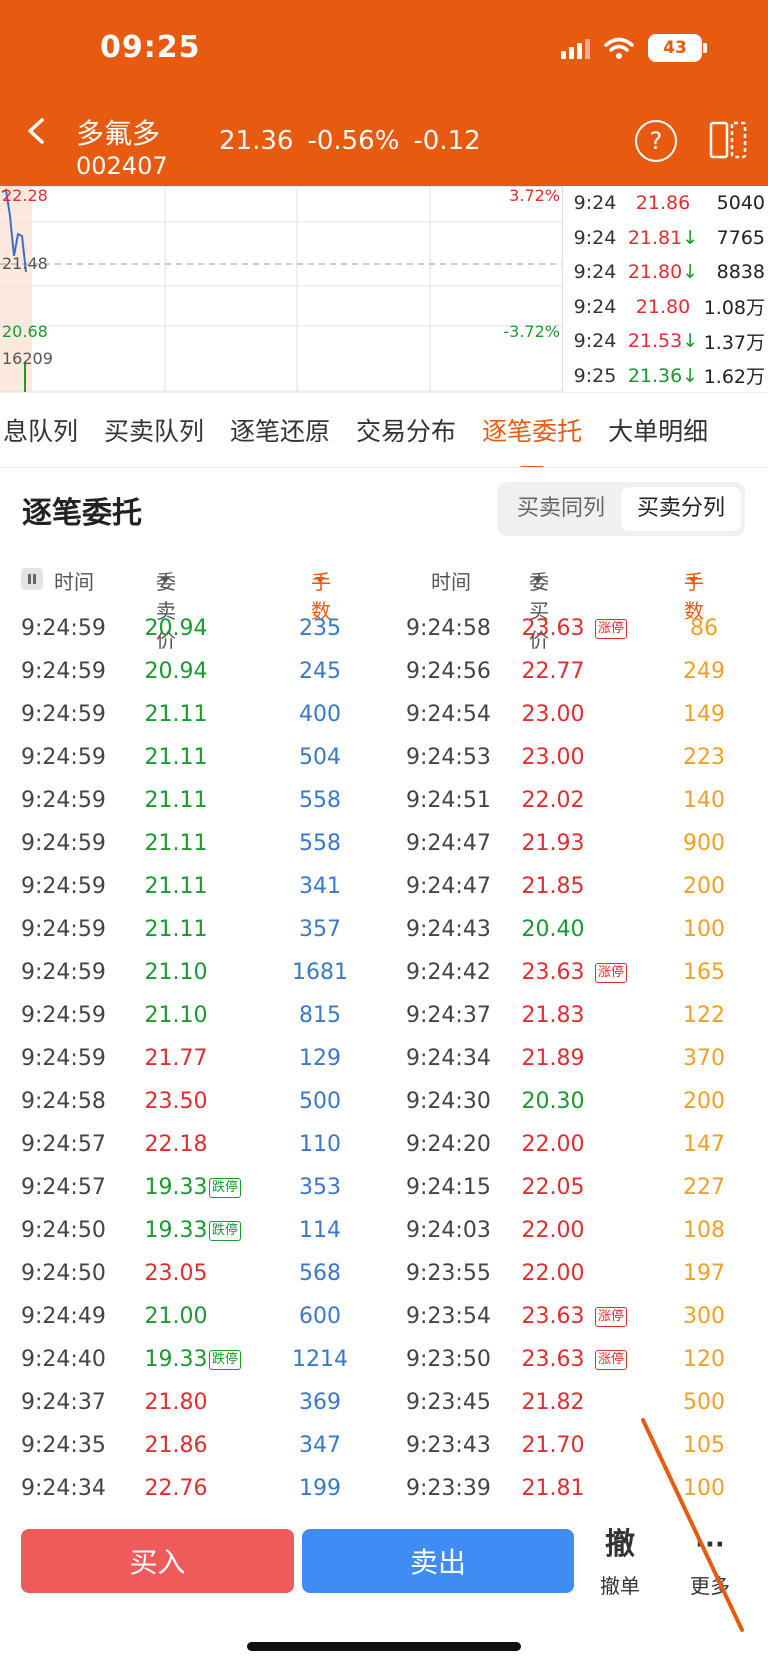 This screenshot has height=1667, width=768. What do you see at coordinates (704, 1230) in the screenshot?
I see `buy-qty: 108` at bounding box center [704, 1230].